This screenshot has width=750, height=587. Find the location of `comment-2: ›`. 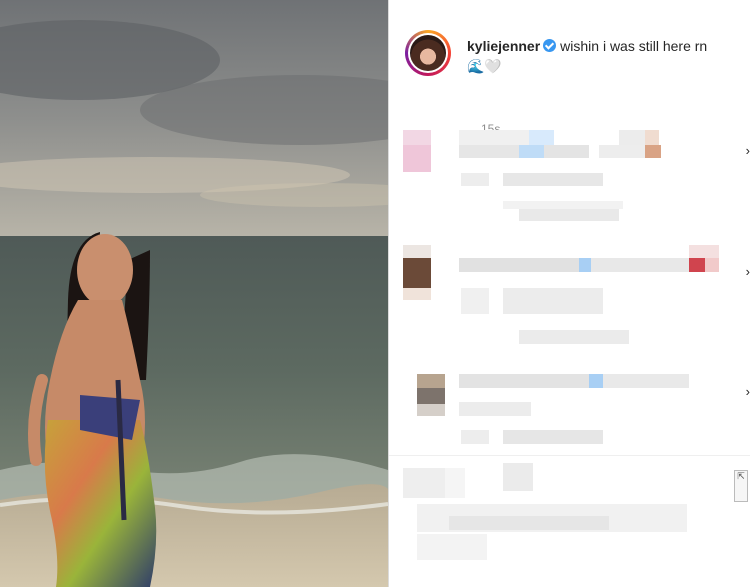

comment-2: › is located at coordinates (569, 295).